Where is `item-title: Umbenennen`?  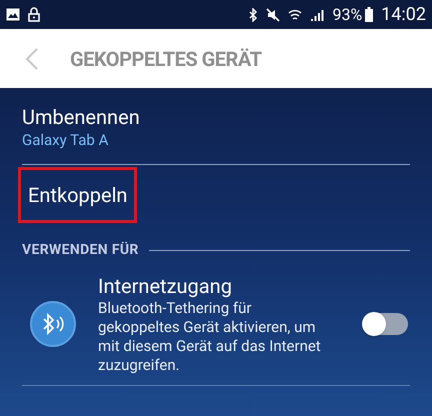 item-title: Umbenennen is located at coordinates (81, 117).